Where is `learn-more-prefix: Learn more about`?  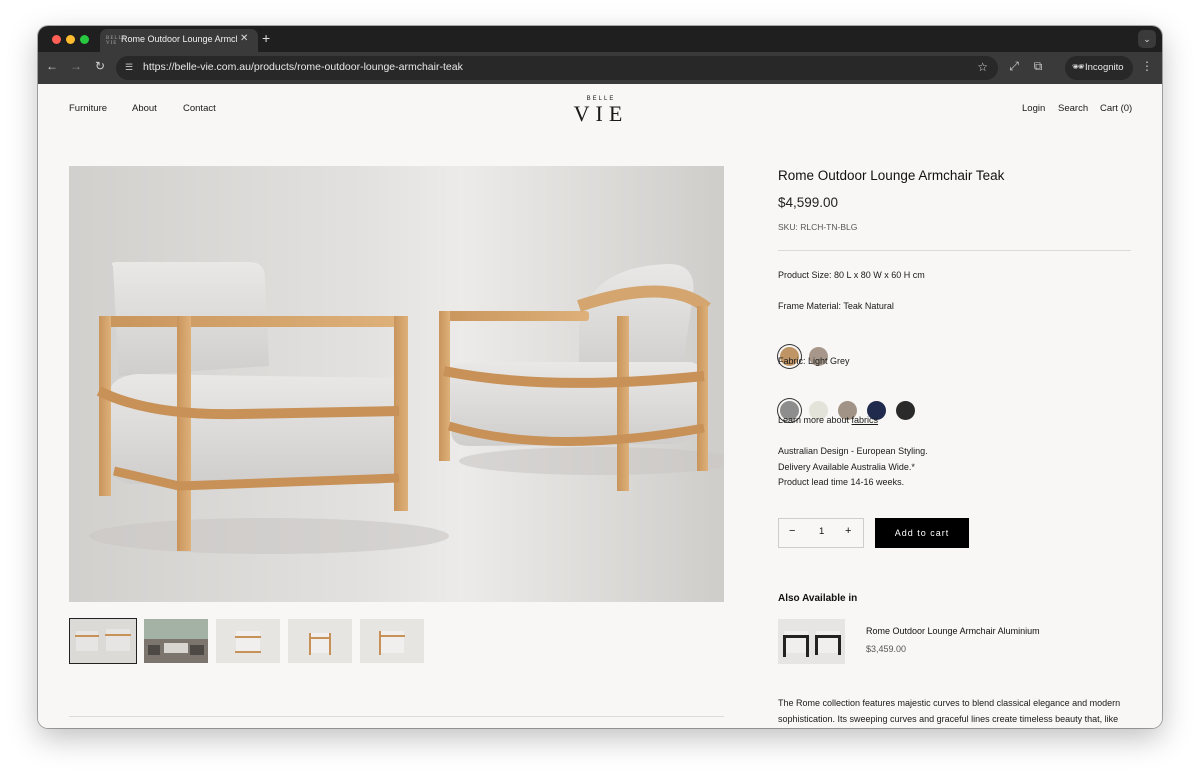
learn-more-prefix: Learn more about is located at coordinates (815, 420).